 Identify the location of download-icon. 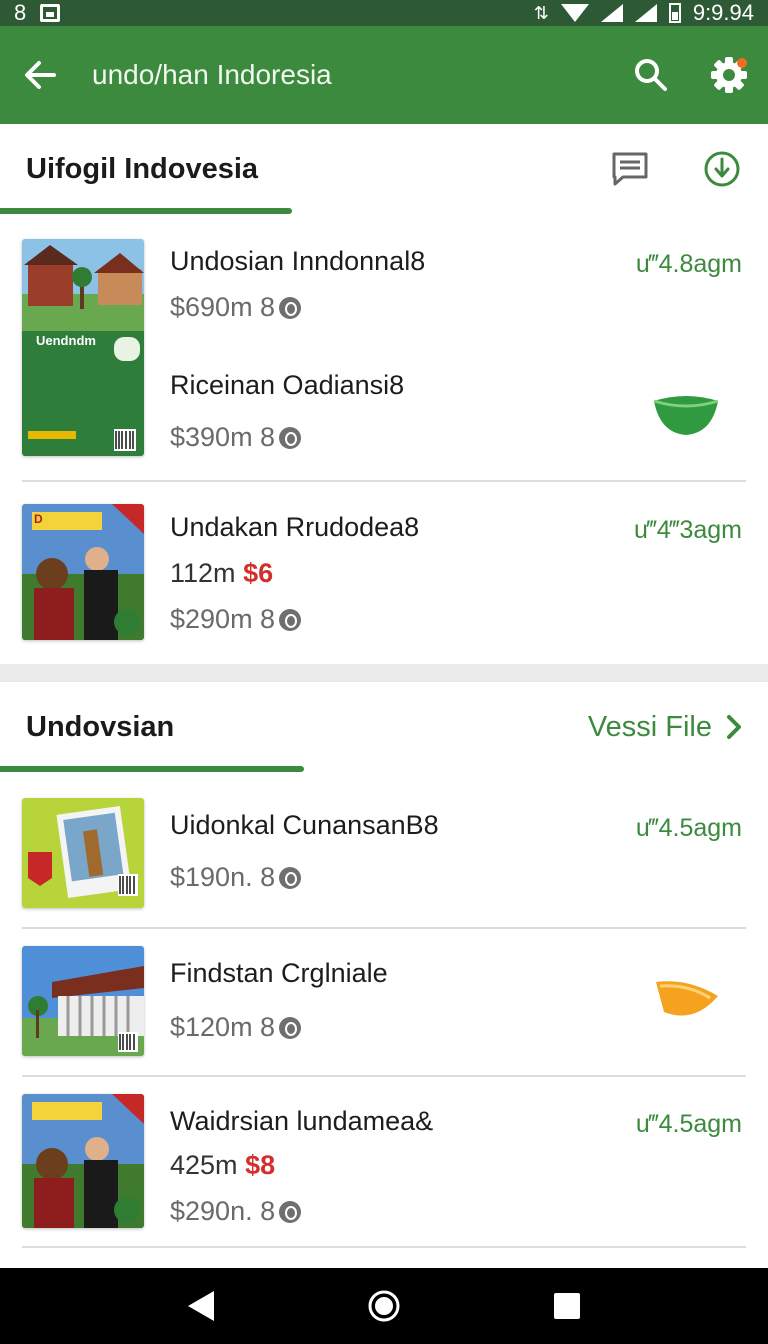
(722, 169).